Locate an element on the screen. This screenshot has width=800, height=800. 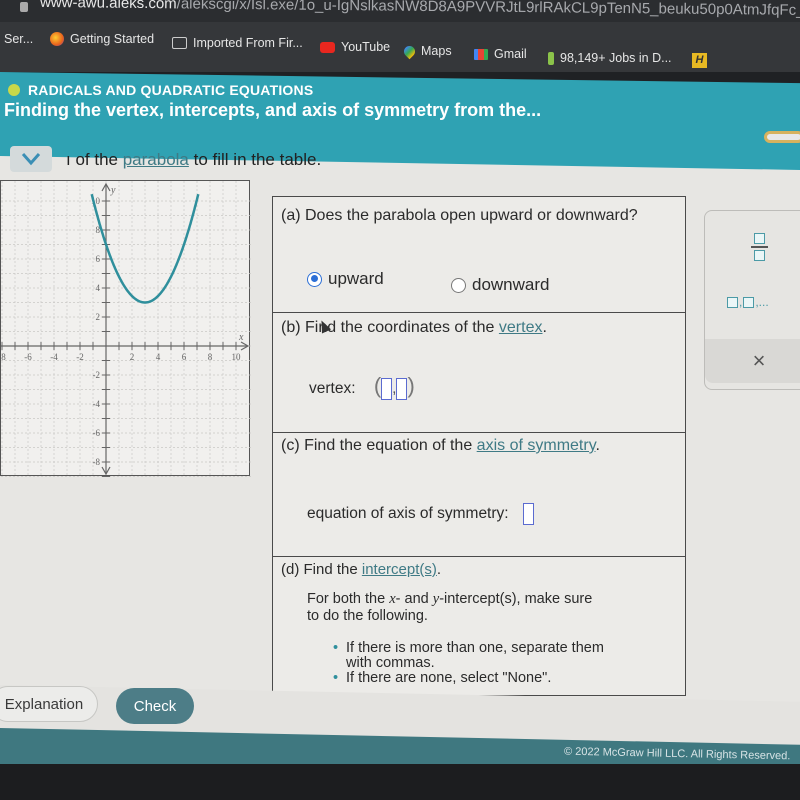
y-tick-label: -2 is located at coordinates (97, 375).